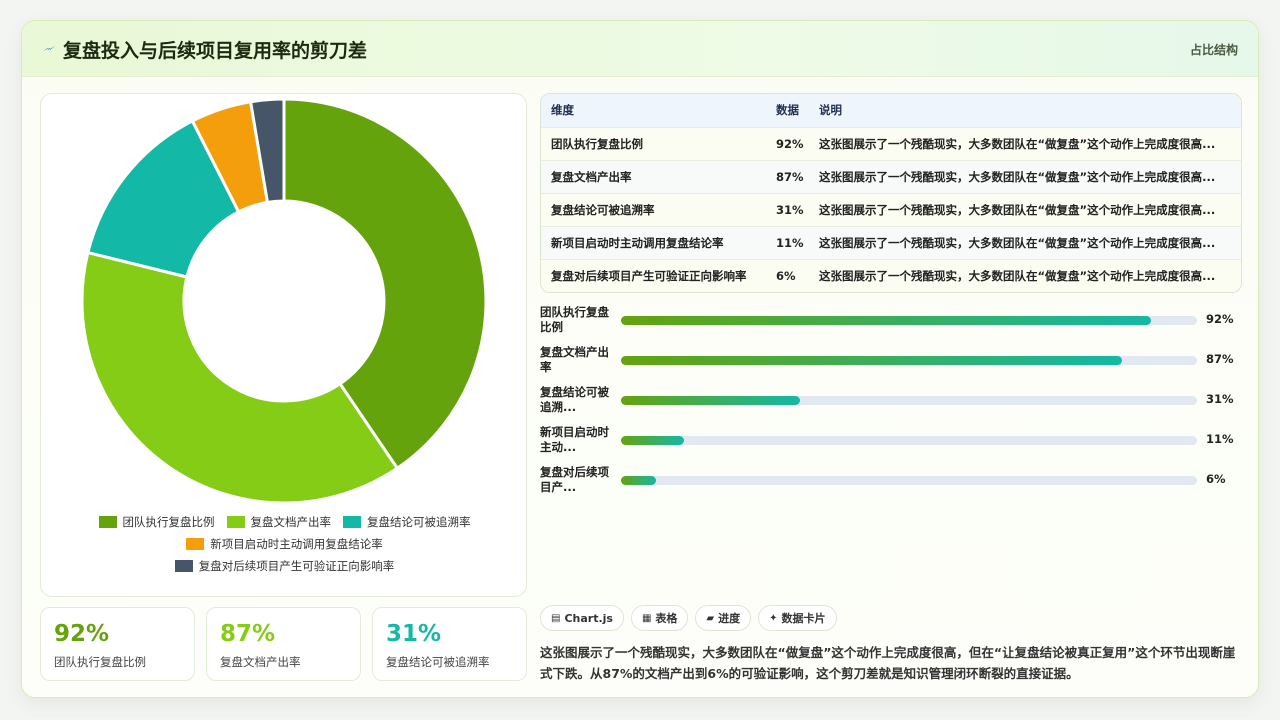 The height and width of the screenshot is (720, 1280). I want to click on progress-row: 复盘对后续项目产... 6%, so click(891, 481).